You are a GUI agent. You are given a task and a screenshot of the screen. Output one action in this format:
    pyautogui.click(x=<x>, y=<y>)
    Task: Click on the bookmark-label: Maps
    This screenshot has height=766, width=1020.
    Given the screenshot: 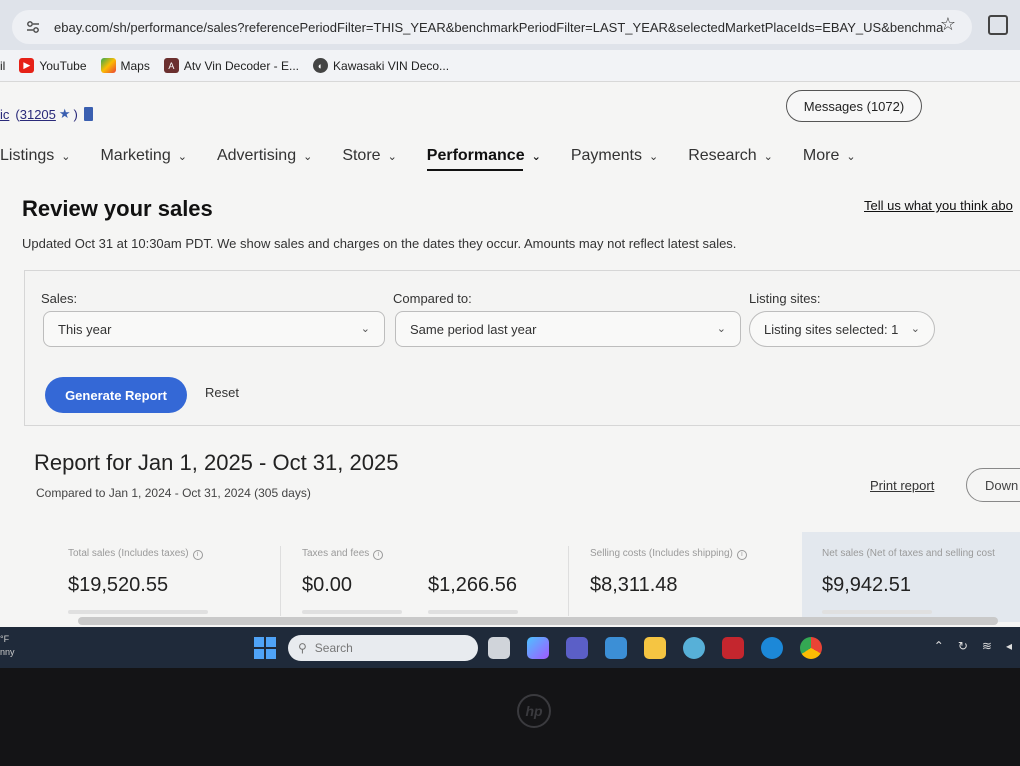 What is the action you would take?
    pyautogui.click(x=135, y=65)
    